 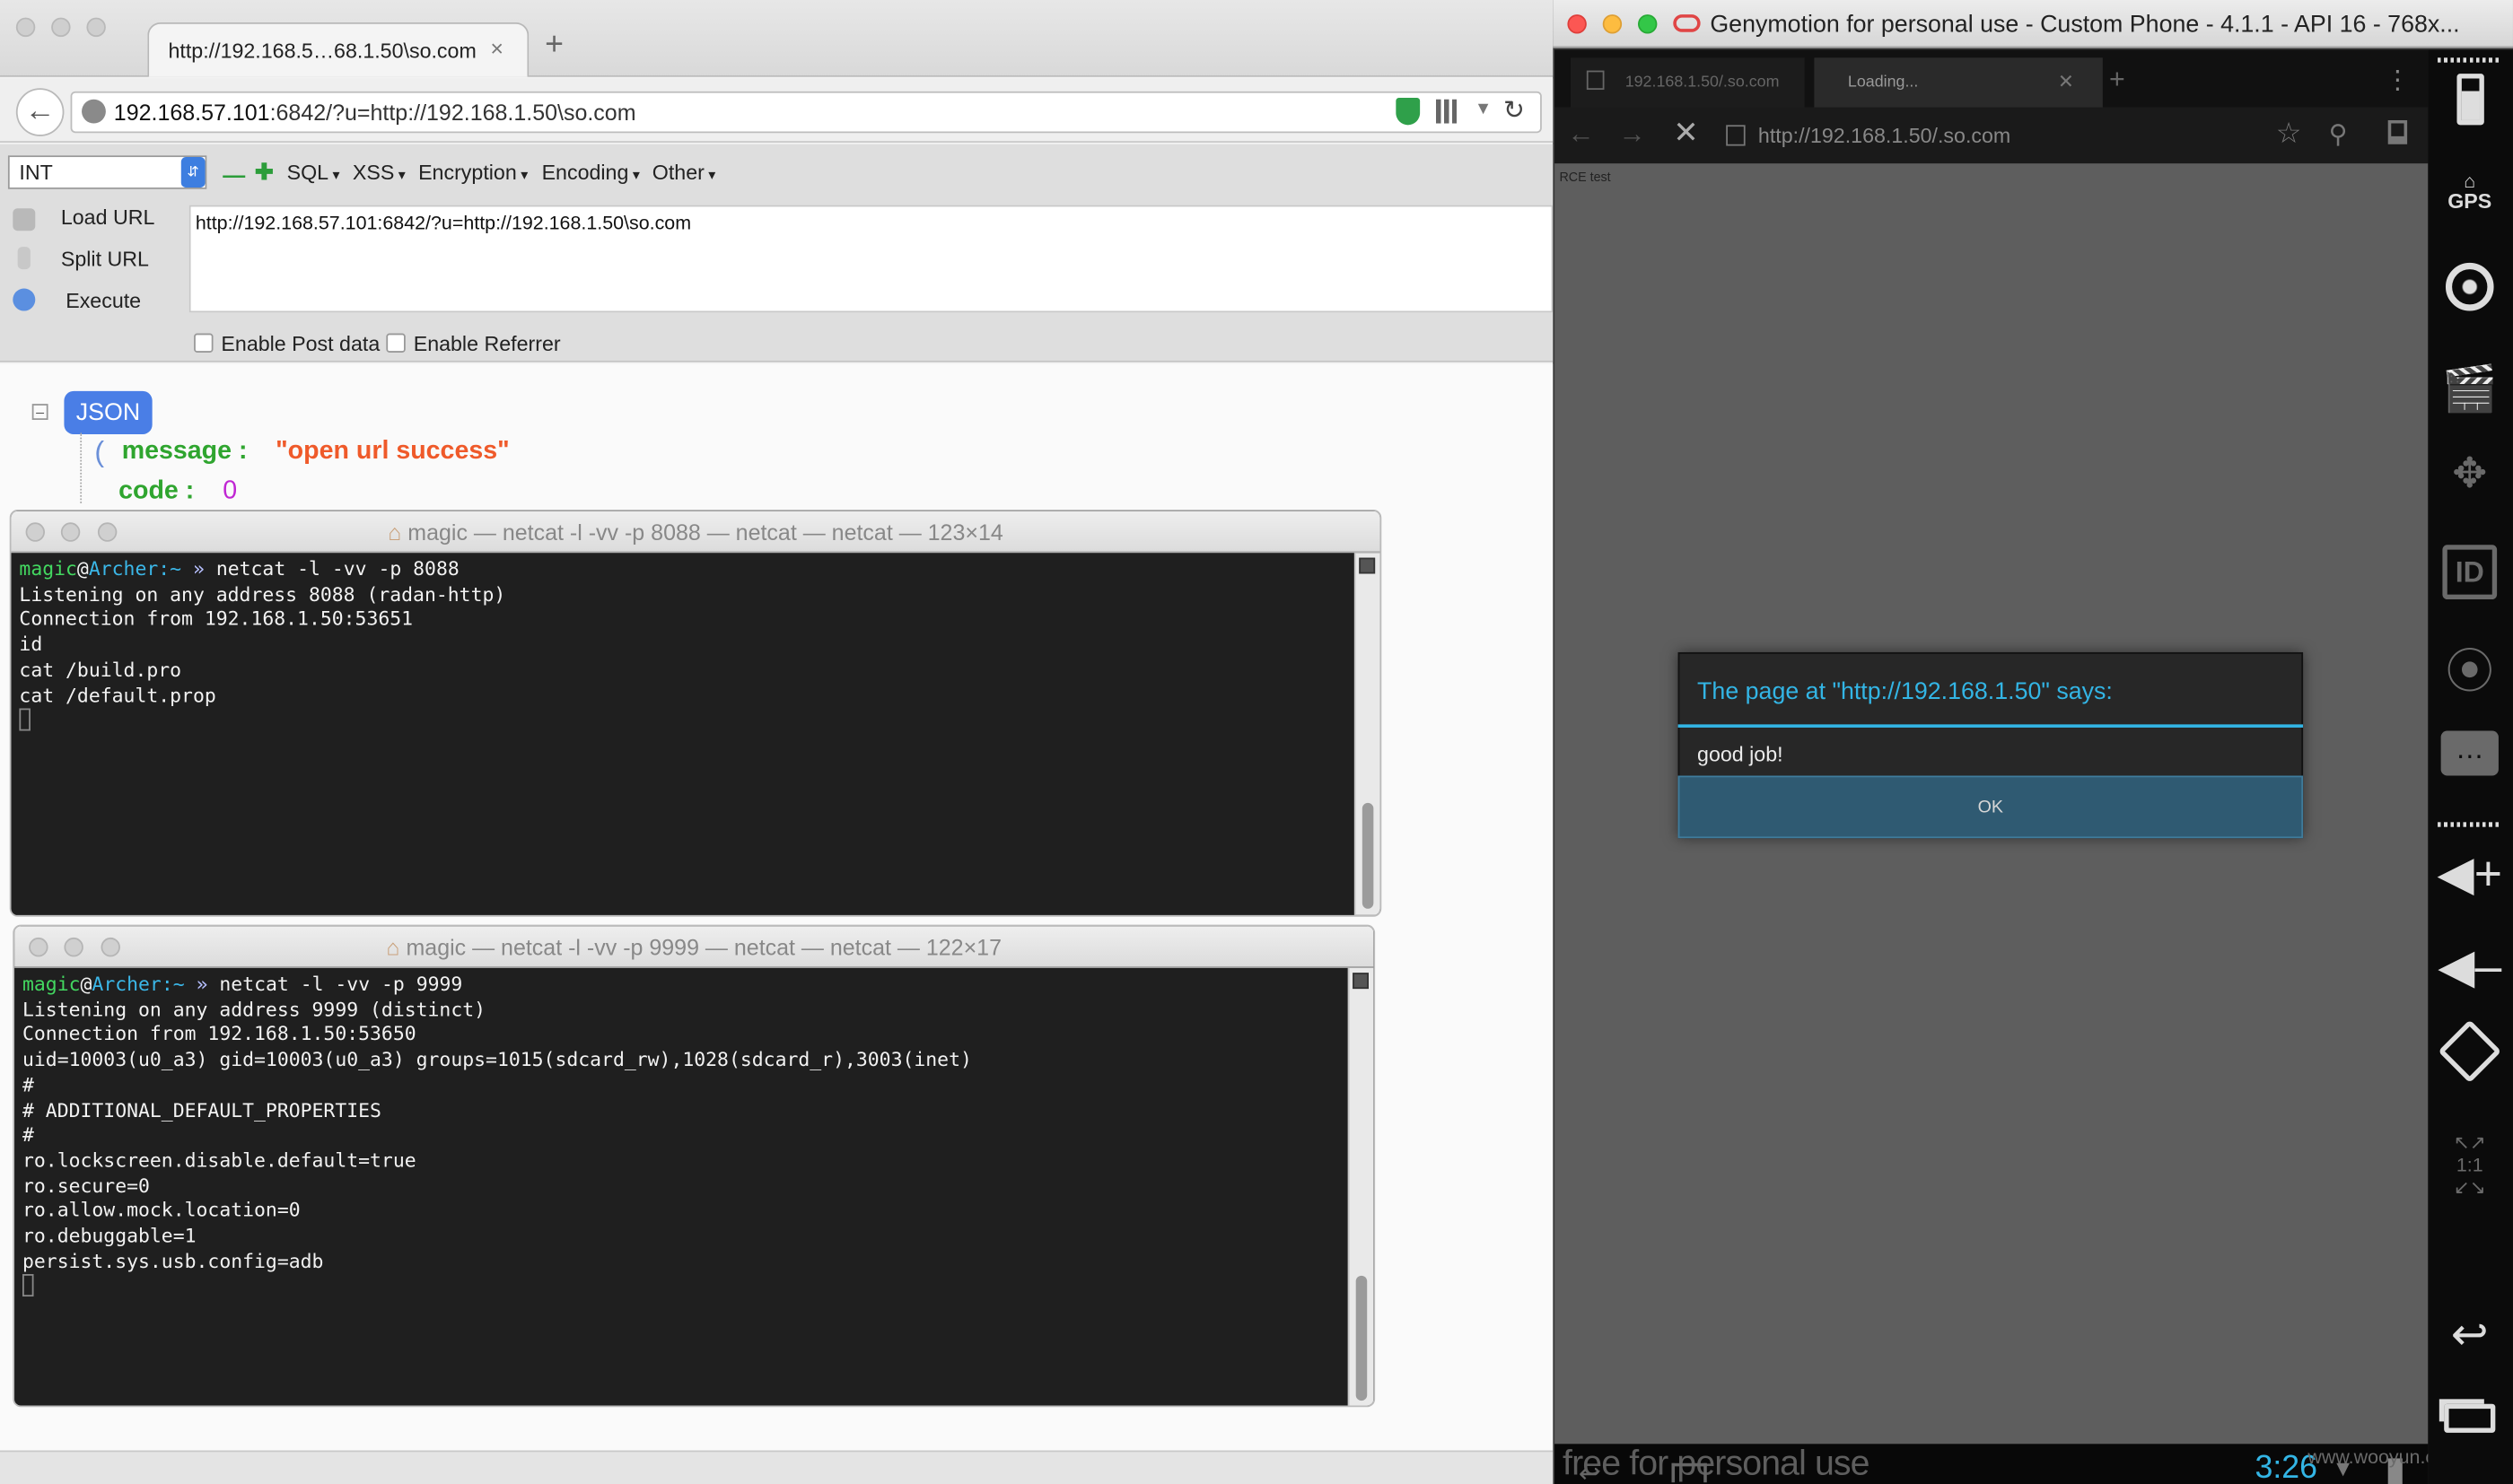 I want to click on rss-icon: ⦿, so click(x=2470, y=667).